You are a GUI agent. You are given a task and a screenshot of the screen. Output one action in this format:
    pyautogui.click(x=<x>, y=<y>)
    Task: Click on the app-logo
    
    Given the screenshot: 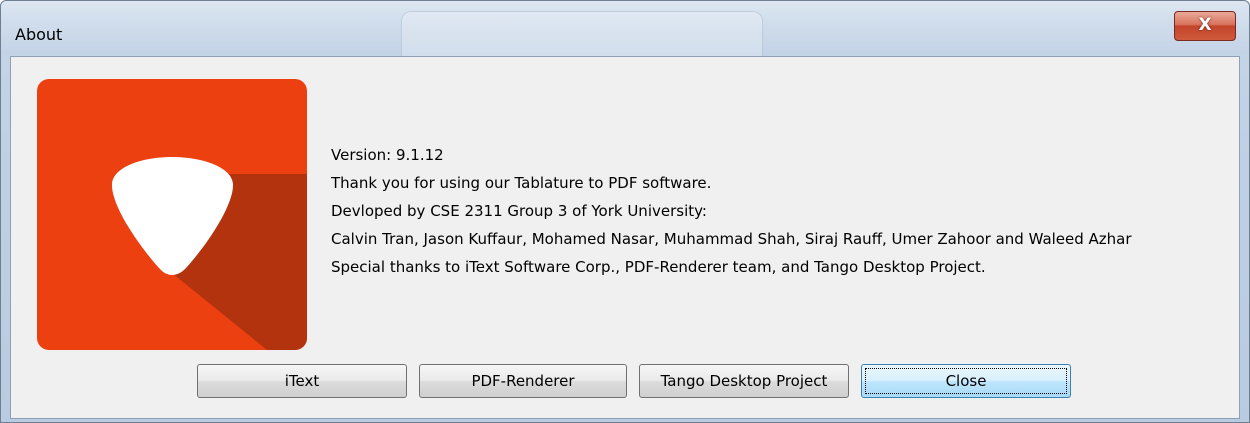 What is the action you would take?
    pyautogui.click(x=172, y=214)
    